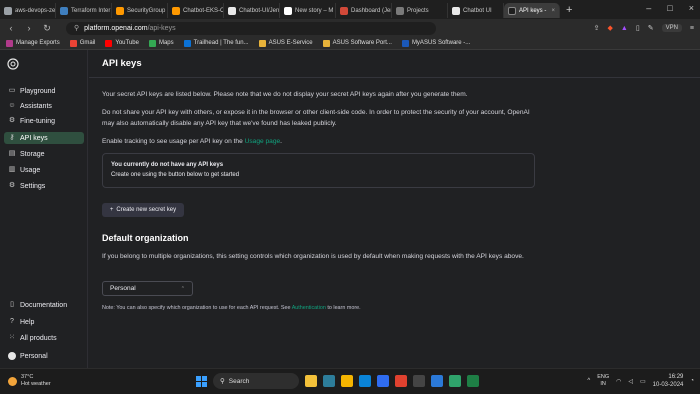 The image size is (700, 394). I want to click on sidebar-item-all-products: ⁙ All products, so click(44, 338).